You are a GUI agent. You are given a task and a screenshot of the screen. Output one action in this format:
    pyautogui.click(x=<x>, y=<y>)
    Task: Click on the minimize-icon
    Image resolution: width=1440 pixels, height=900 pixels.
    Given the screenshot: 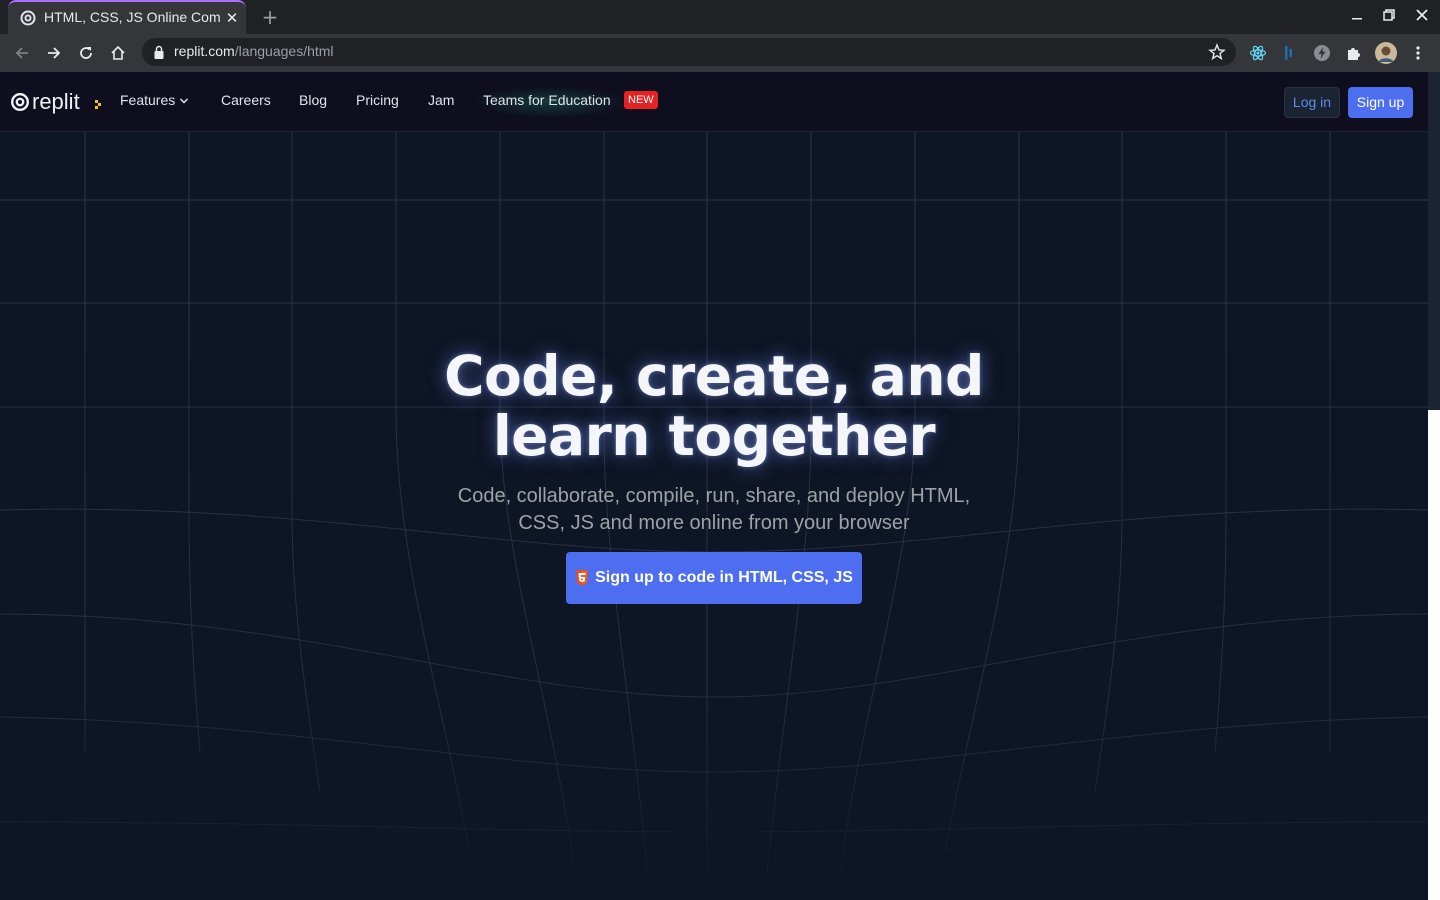 What is the action you would take?
    pyautogui.click(x=1357, y=17)
    